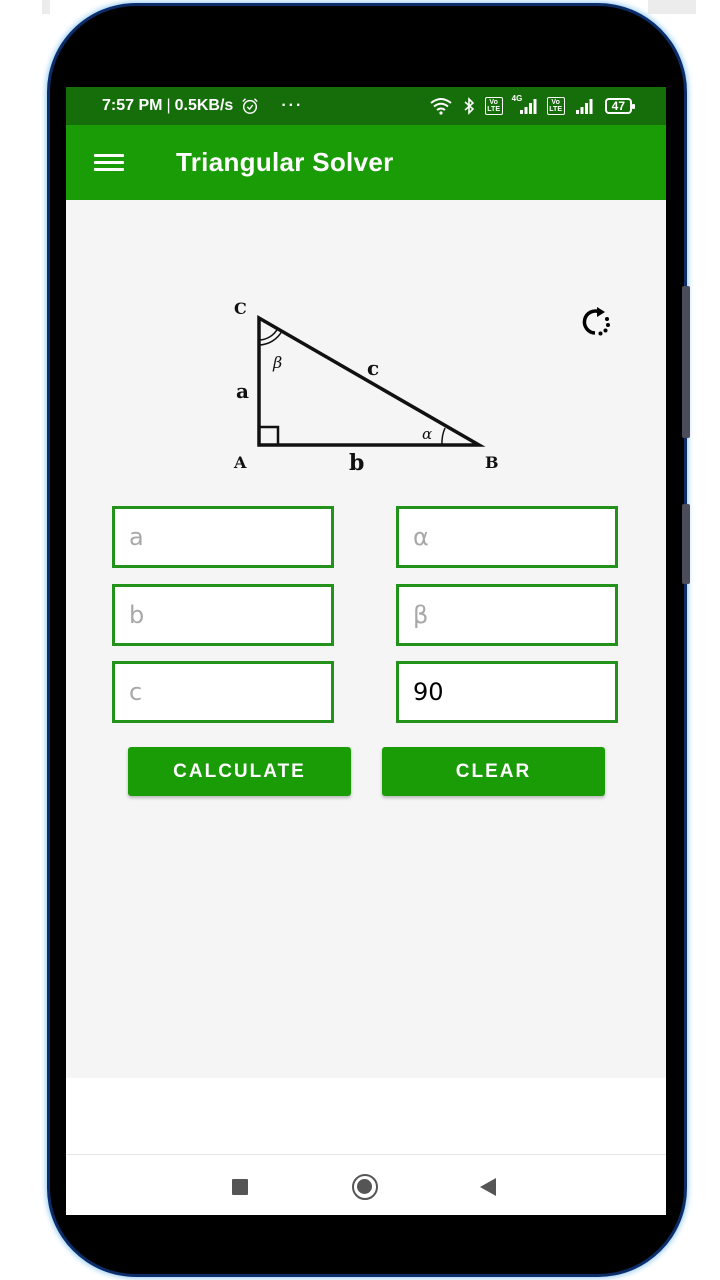  I want to click on volume-button, so click(686, 544).